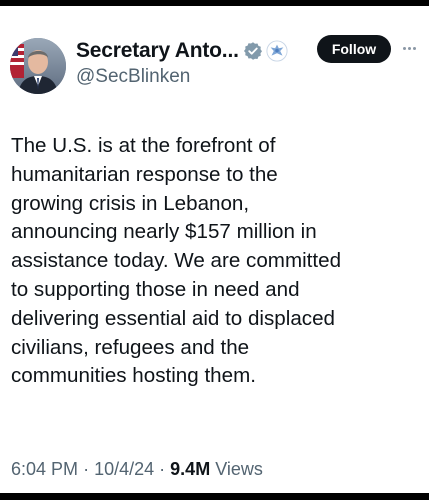 The height and width of the screenshot is (500, 429). I want to click on verified-badge-icon, so click(253, 51).